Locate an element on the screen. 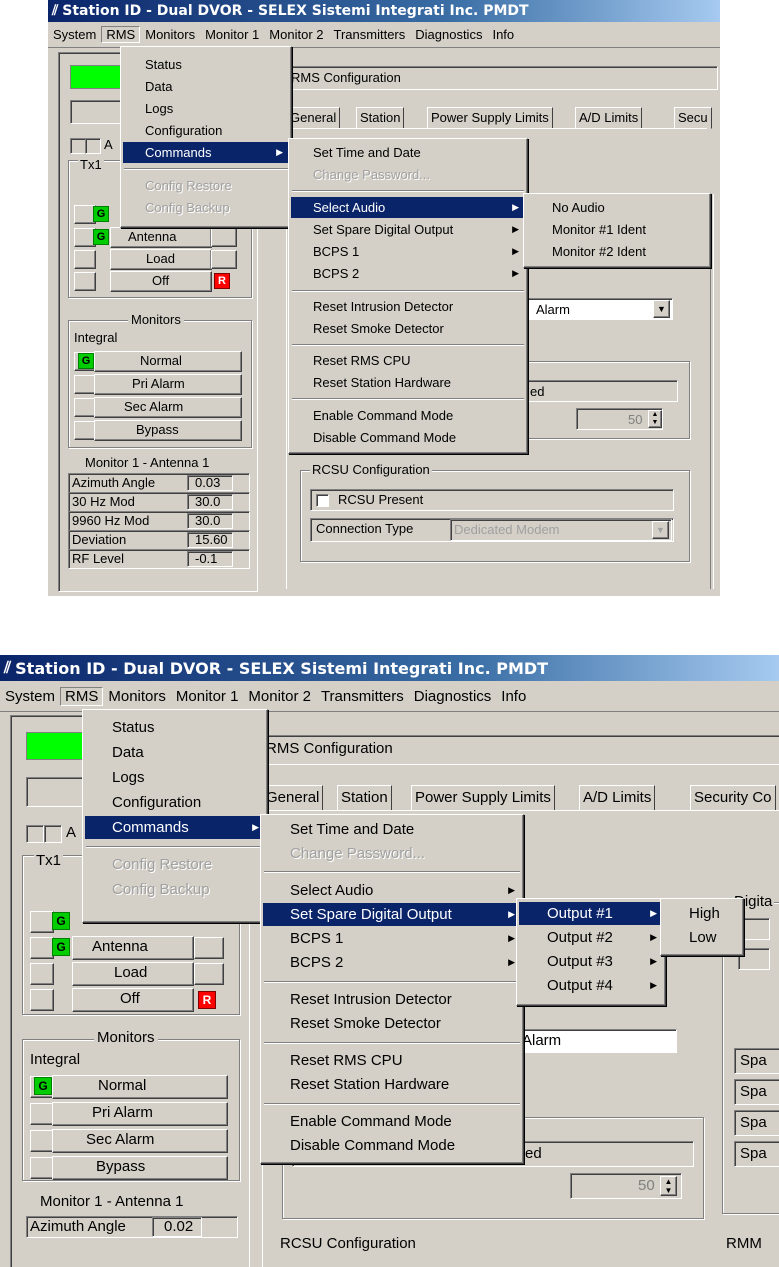 This screenshot has width=779, height=1267. level-high: High is located at coordinates (702, 913).